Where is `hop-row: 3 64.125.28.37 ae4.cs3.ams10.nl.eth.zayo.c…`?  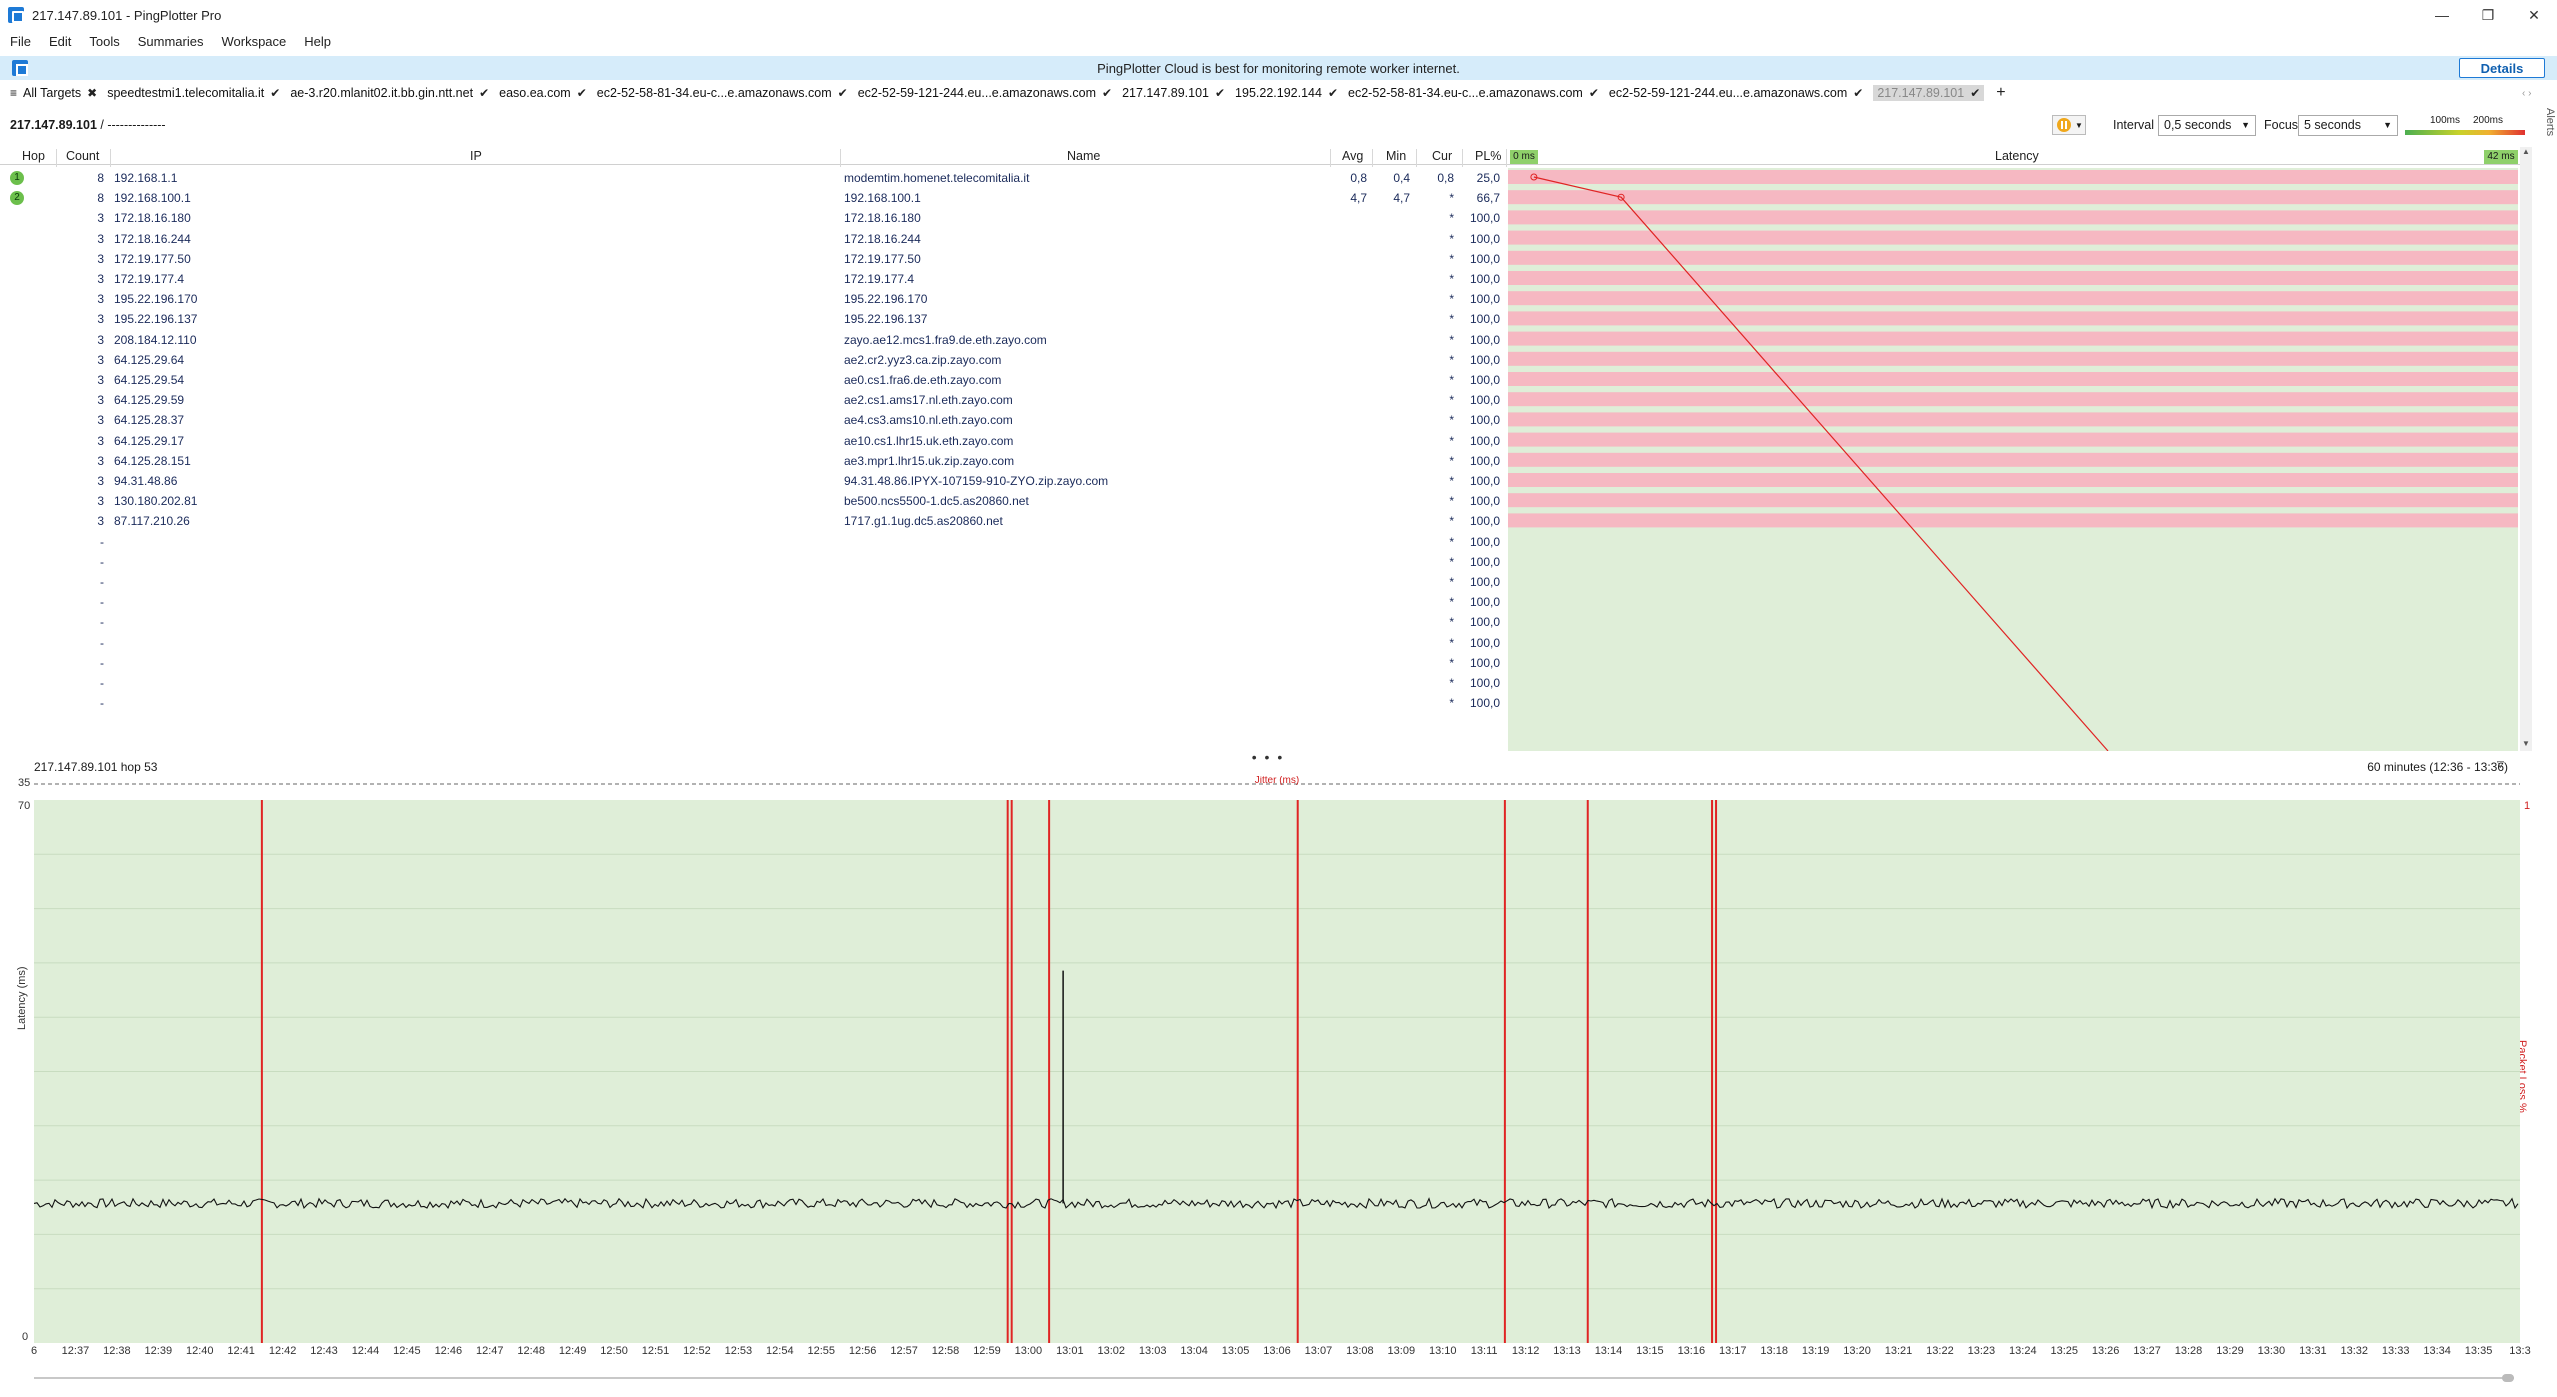
hop-row: 3 64.125.28.37 ae4.cs3.ams10.nl.eth.zayo.c… is located at coordinates (752, 420).